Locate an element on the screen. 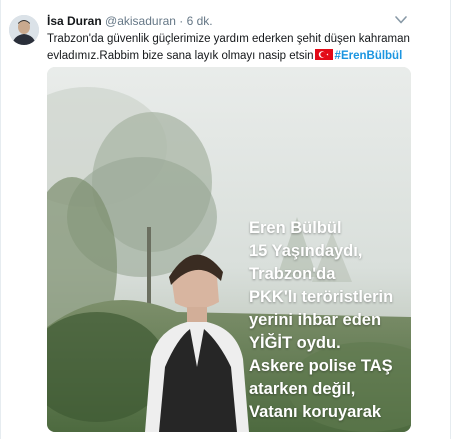 Image resolution: width=451 pixels, height=439 pixels. overlay-line: PKK'lı teröristlerin is located at coordinates (321, 297).